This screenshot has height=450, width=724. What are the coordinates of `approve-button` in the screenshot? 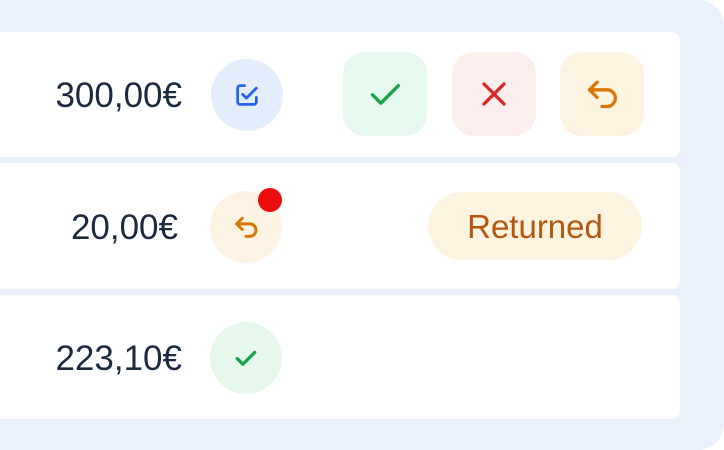 It's located at (385, 94).